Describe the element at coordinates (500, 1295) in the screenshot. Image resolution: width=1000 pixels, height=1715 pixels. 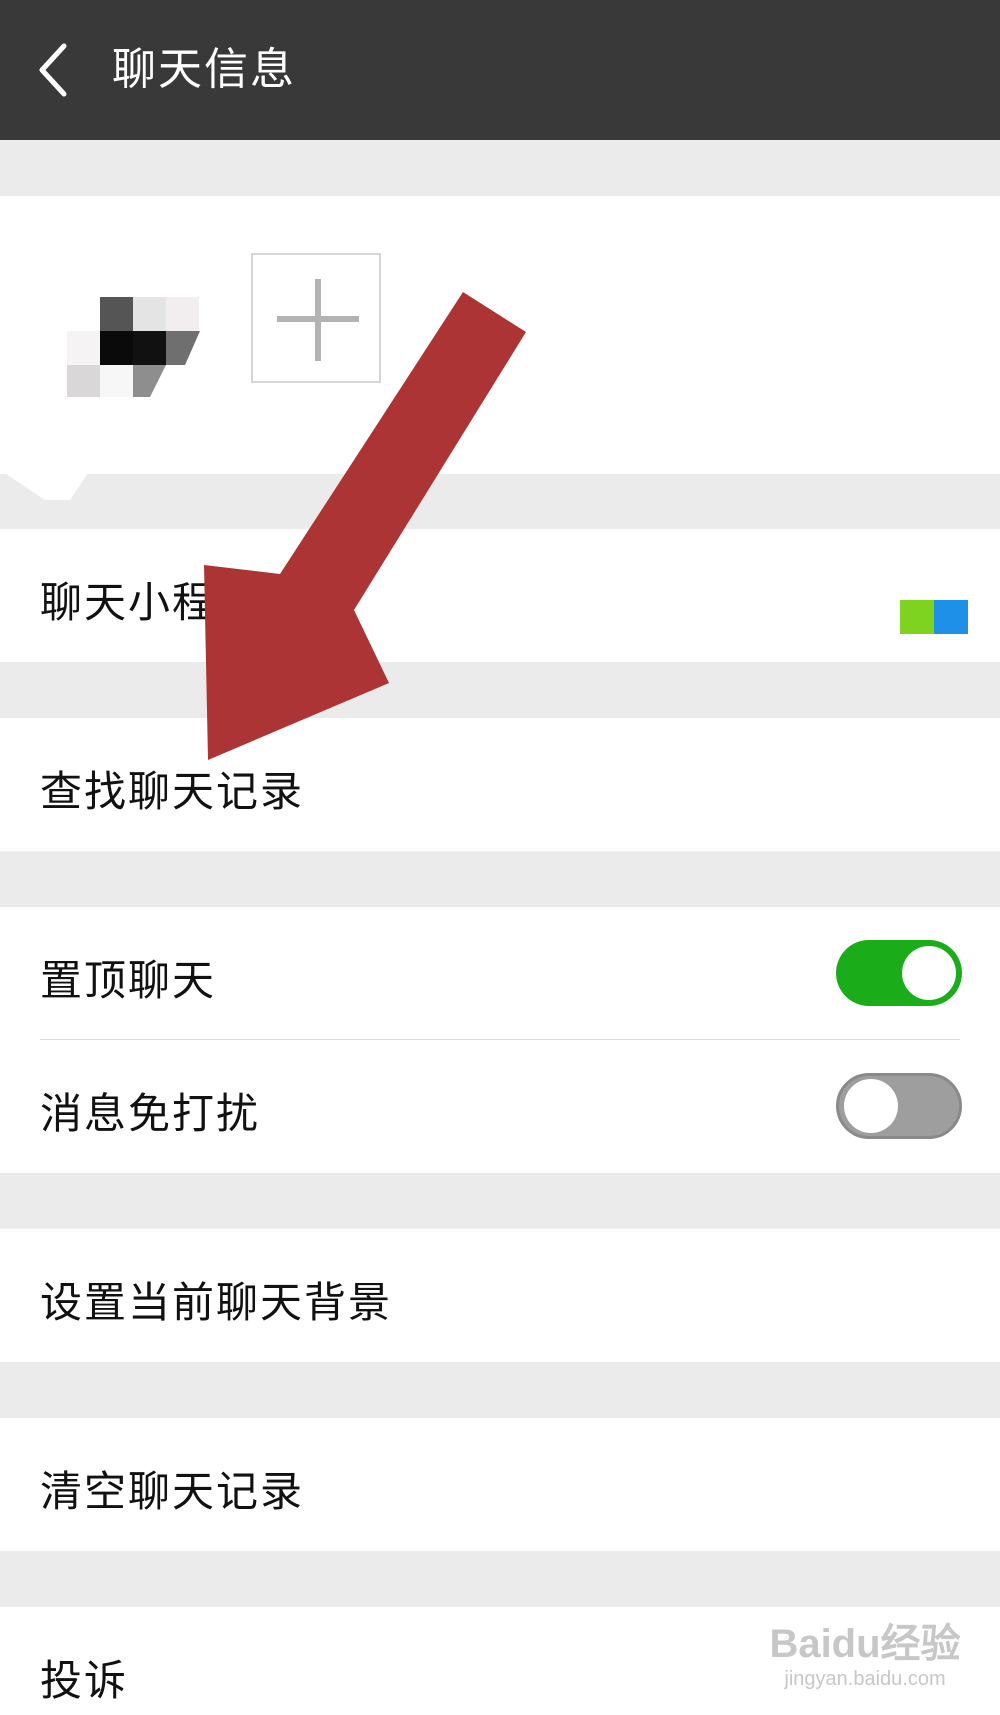
I see `set-background-row: 设置当前聊天背景` at that location.